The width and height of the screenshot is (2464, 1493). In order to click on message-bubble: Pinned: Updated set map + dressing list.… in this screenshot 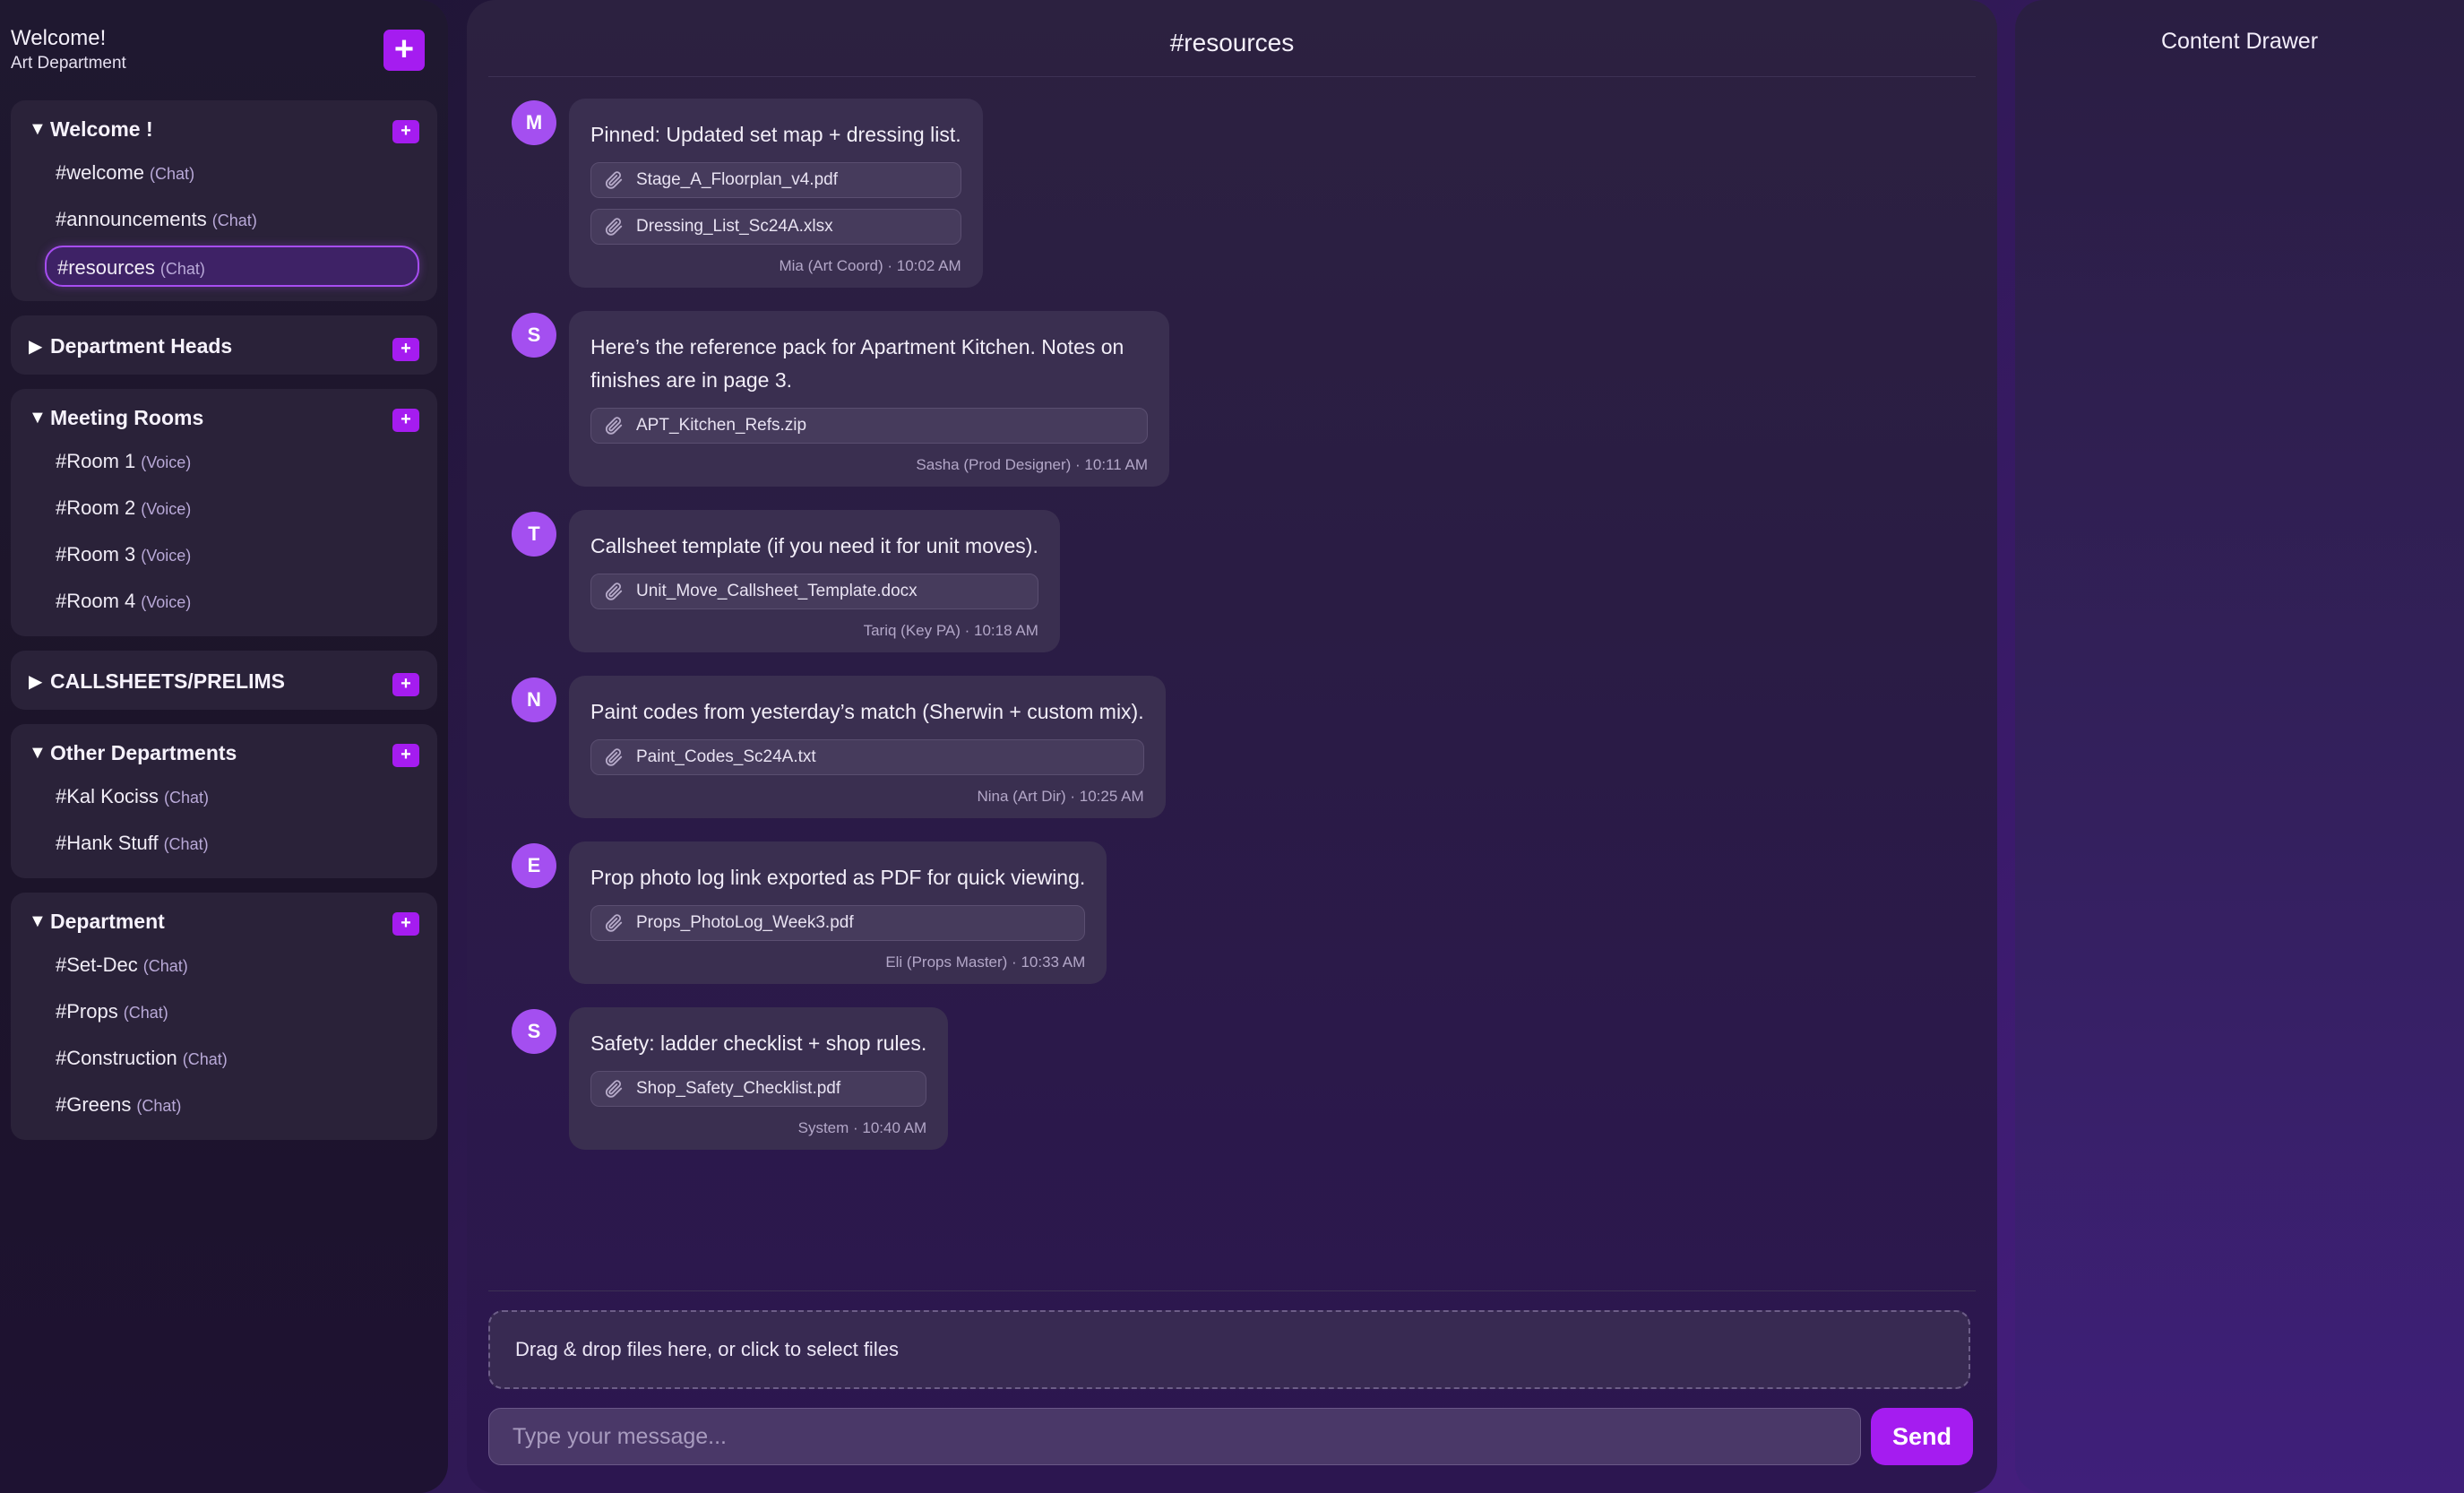, I will do `click(776, 193)`.